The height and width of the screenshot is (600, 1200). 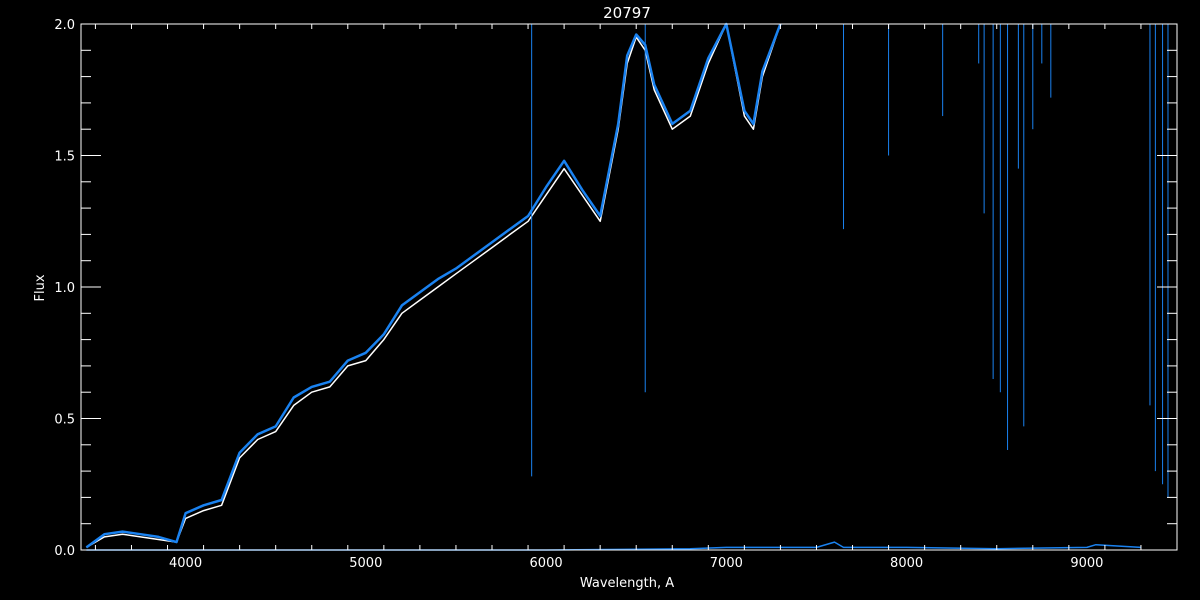 What do you see at coordinates (365, 563) in the screenshot?
I see `x-tick-label: 5000` at bounding box center [365, 563].